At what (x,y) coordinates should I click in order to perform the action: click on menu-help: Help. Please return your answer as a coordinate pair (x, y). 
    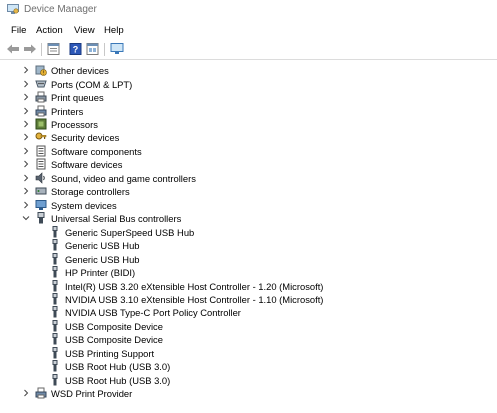
    Looking at the image, I should click on (114, 30).